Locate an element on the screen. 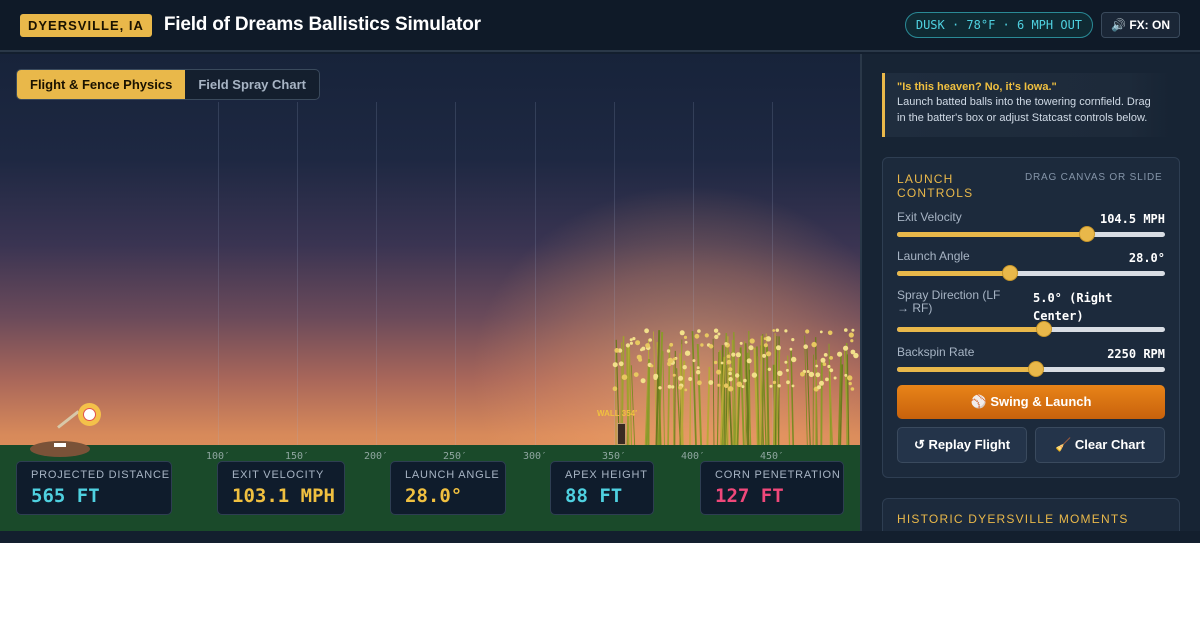 This screenshot has height=630, width=1200. replay-flight-button: ↺ Replay Flight is located at coordinates (962, 445).